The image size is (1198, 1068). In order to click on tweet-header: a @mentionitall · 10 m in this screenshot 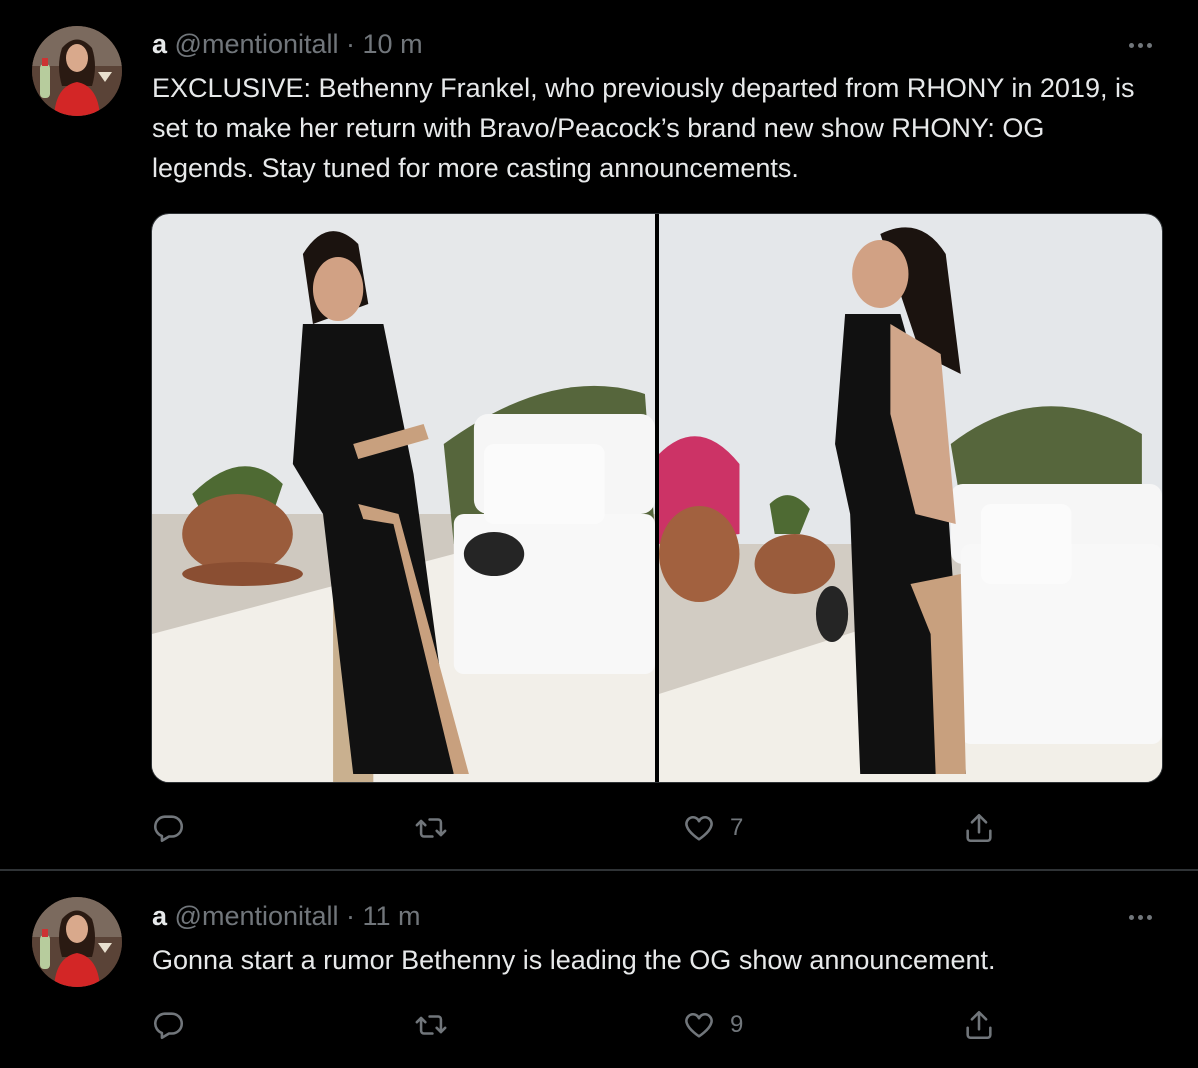, I will do `click(287, 44)`.